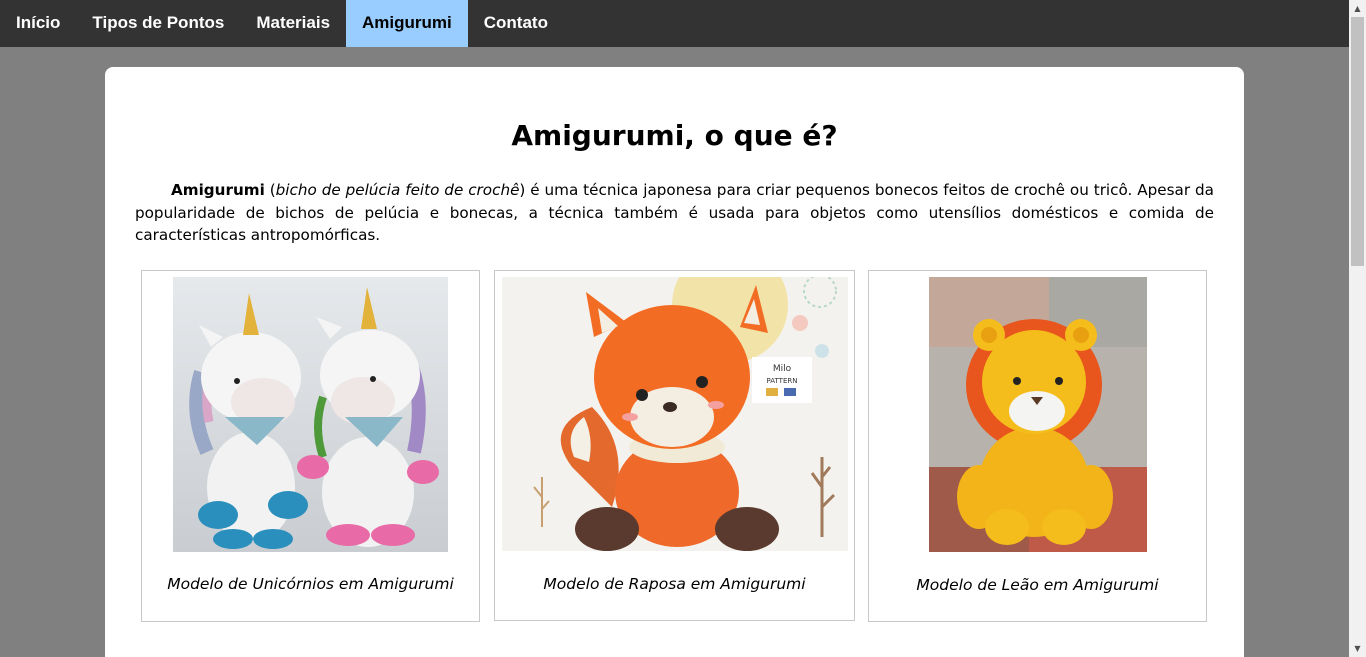  Describe the element at coordinates (38, 23) in the screenshot. I see `nav-link-inicio: Início` at that location.